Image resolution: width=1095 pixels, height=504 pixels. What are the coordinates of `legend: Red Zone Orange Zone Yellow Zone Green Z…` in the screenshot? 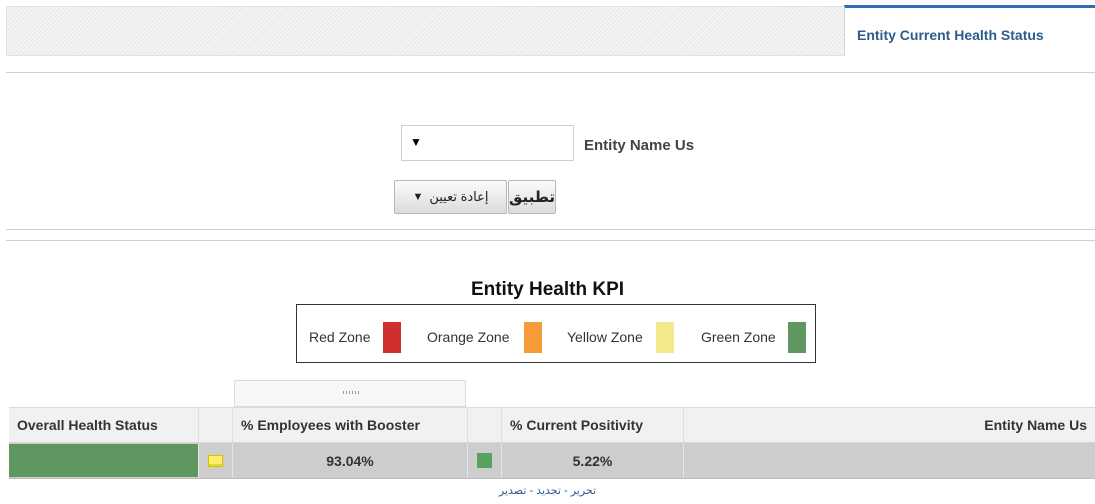 It's located at (556, 333).